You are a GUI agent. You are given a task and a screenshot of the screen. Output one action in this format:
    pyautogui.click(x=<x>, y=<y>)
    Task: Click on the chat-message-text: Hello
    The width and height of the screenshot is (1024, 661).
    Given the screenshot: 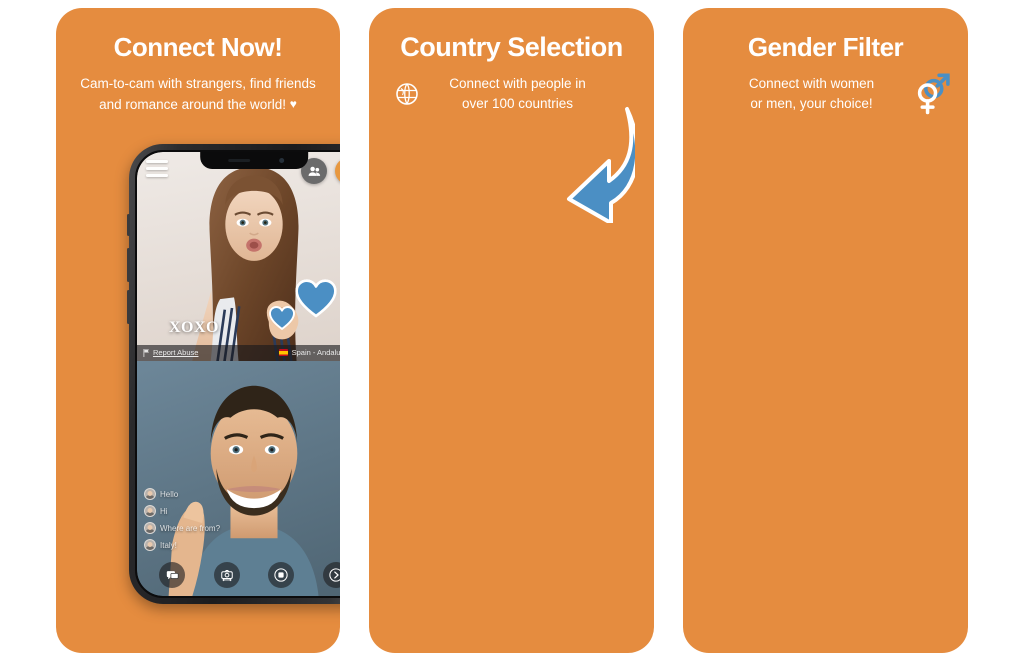 What is the action you would take?
    pyautogui.click(x=169, y=494)
    